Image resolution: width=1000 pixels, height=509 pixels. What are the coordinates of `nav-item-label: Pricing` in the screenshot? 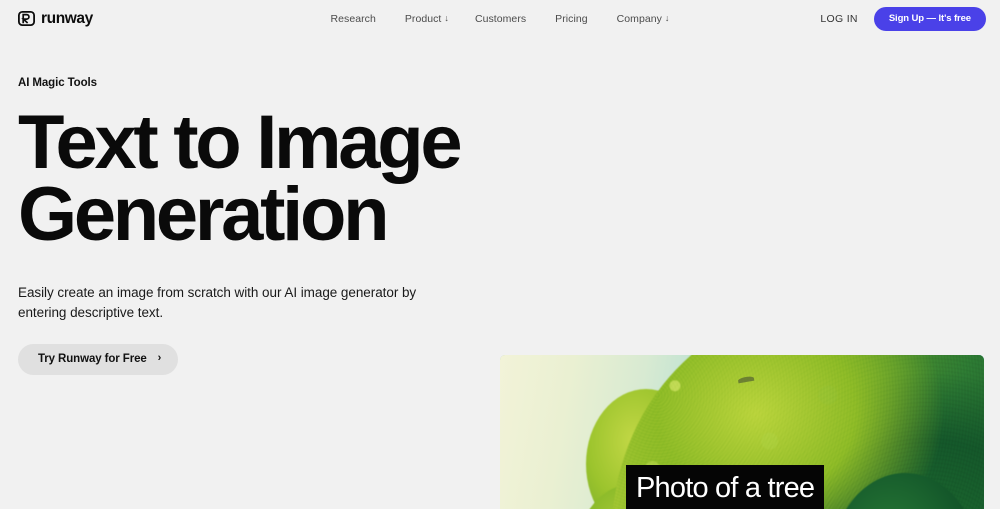 It's located at (571, 18).